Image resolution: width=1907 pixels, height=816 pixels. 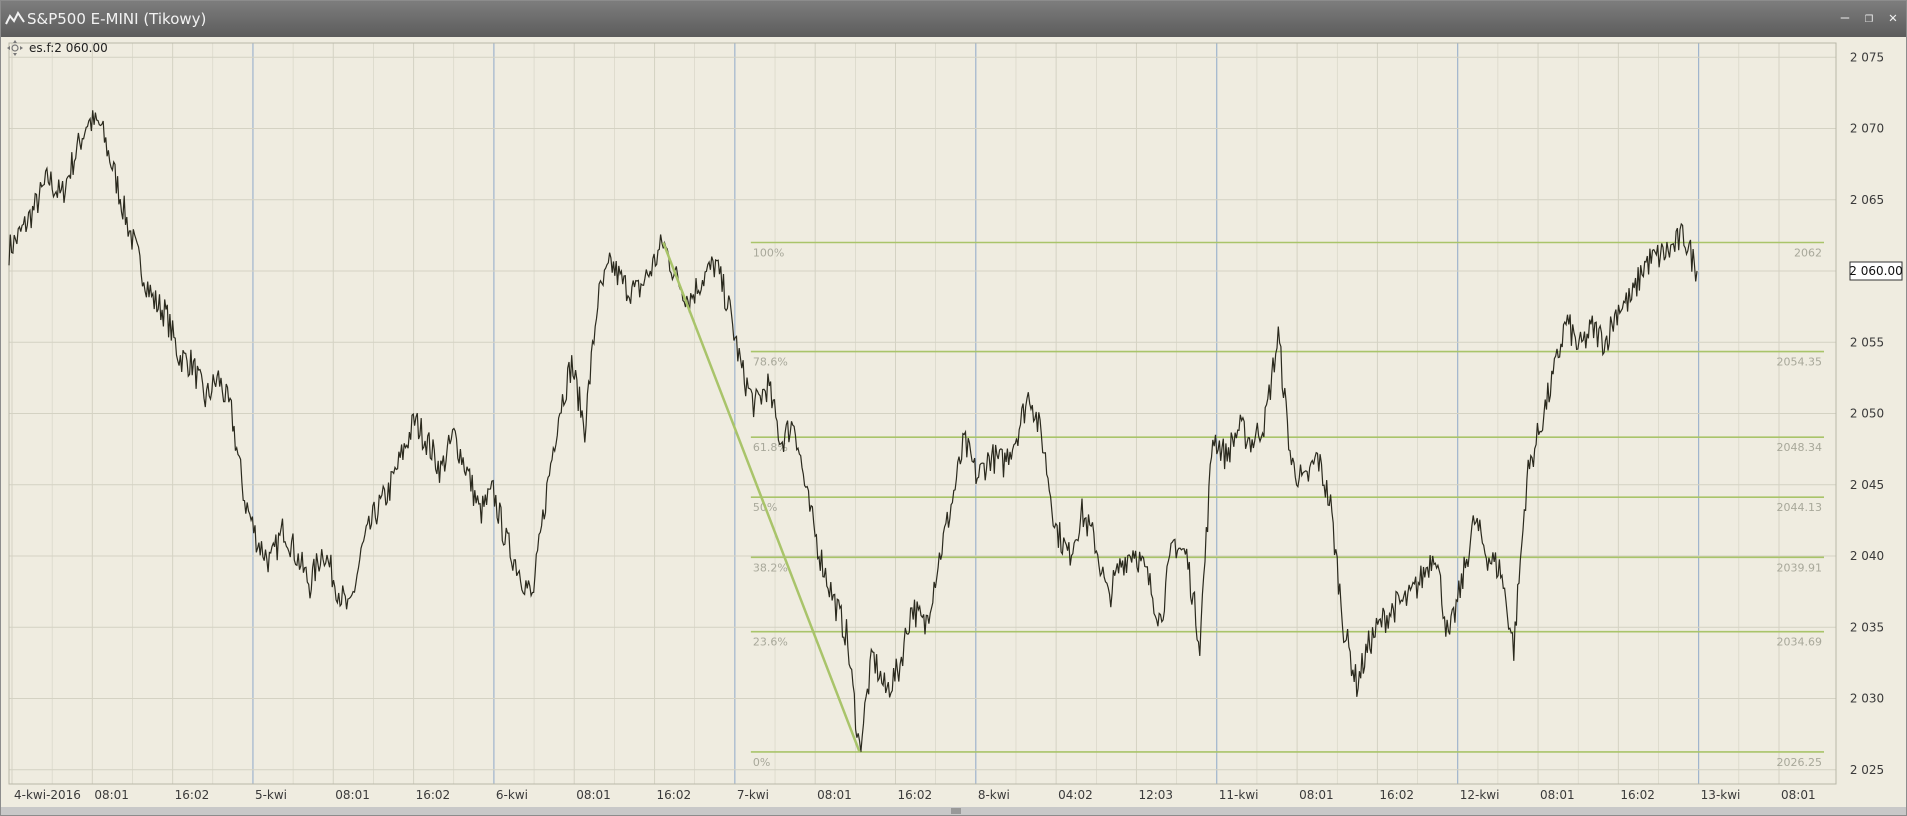 What do you see at coordinates (1808, 253) in the screenshot?
I see `fib-price-label: 2062` at bounding box center [1808, 253].